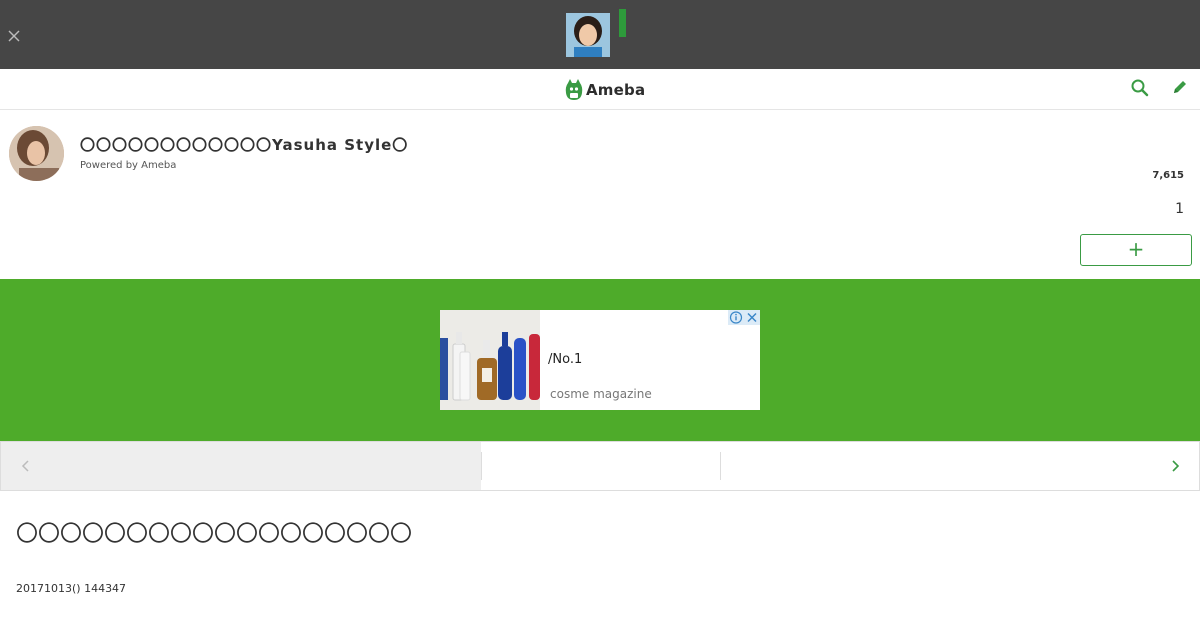 Image resolution: width=1200 pixels, height=630 pixels. Describe the element at coordinates (490, 360) in the screenshot. I see `ad-image` at that location.